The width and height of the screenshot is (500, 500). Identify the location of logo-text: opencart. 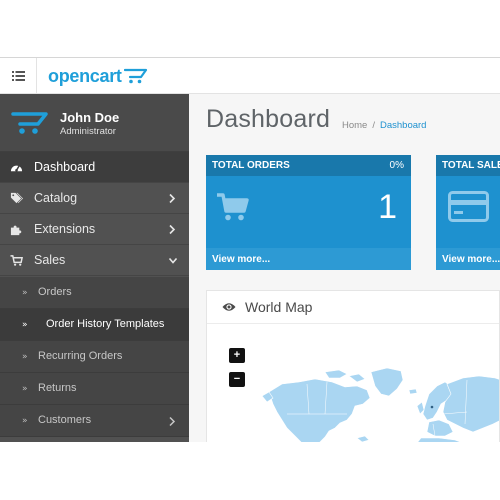
(85, 75).